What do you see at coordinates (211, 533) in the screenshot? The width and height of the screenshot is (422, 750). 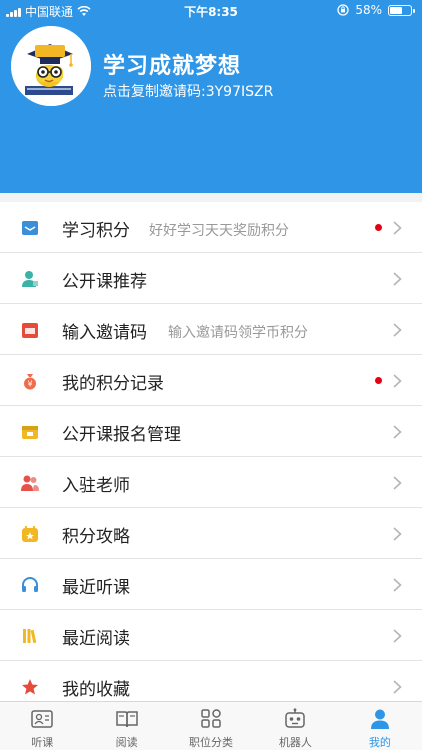 I see `menu-item-7: 积分攻略` at bounding box center [211, 533].